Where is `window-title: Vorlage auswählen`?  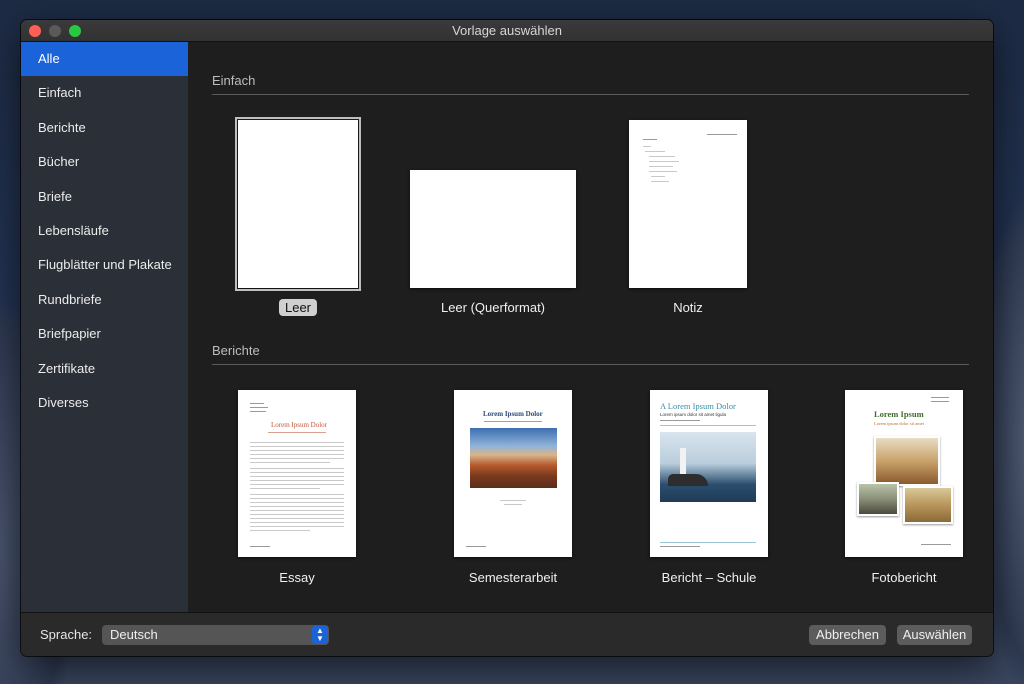 window-title: Vorlage auswählen is located at coordinates (507, 30).